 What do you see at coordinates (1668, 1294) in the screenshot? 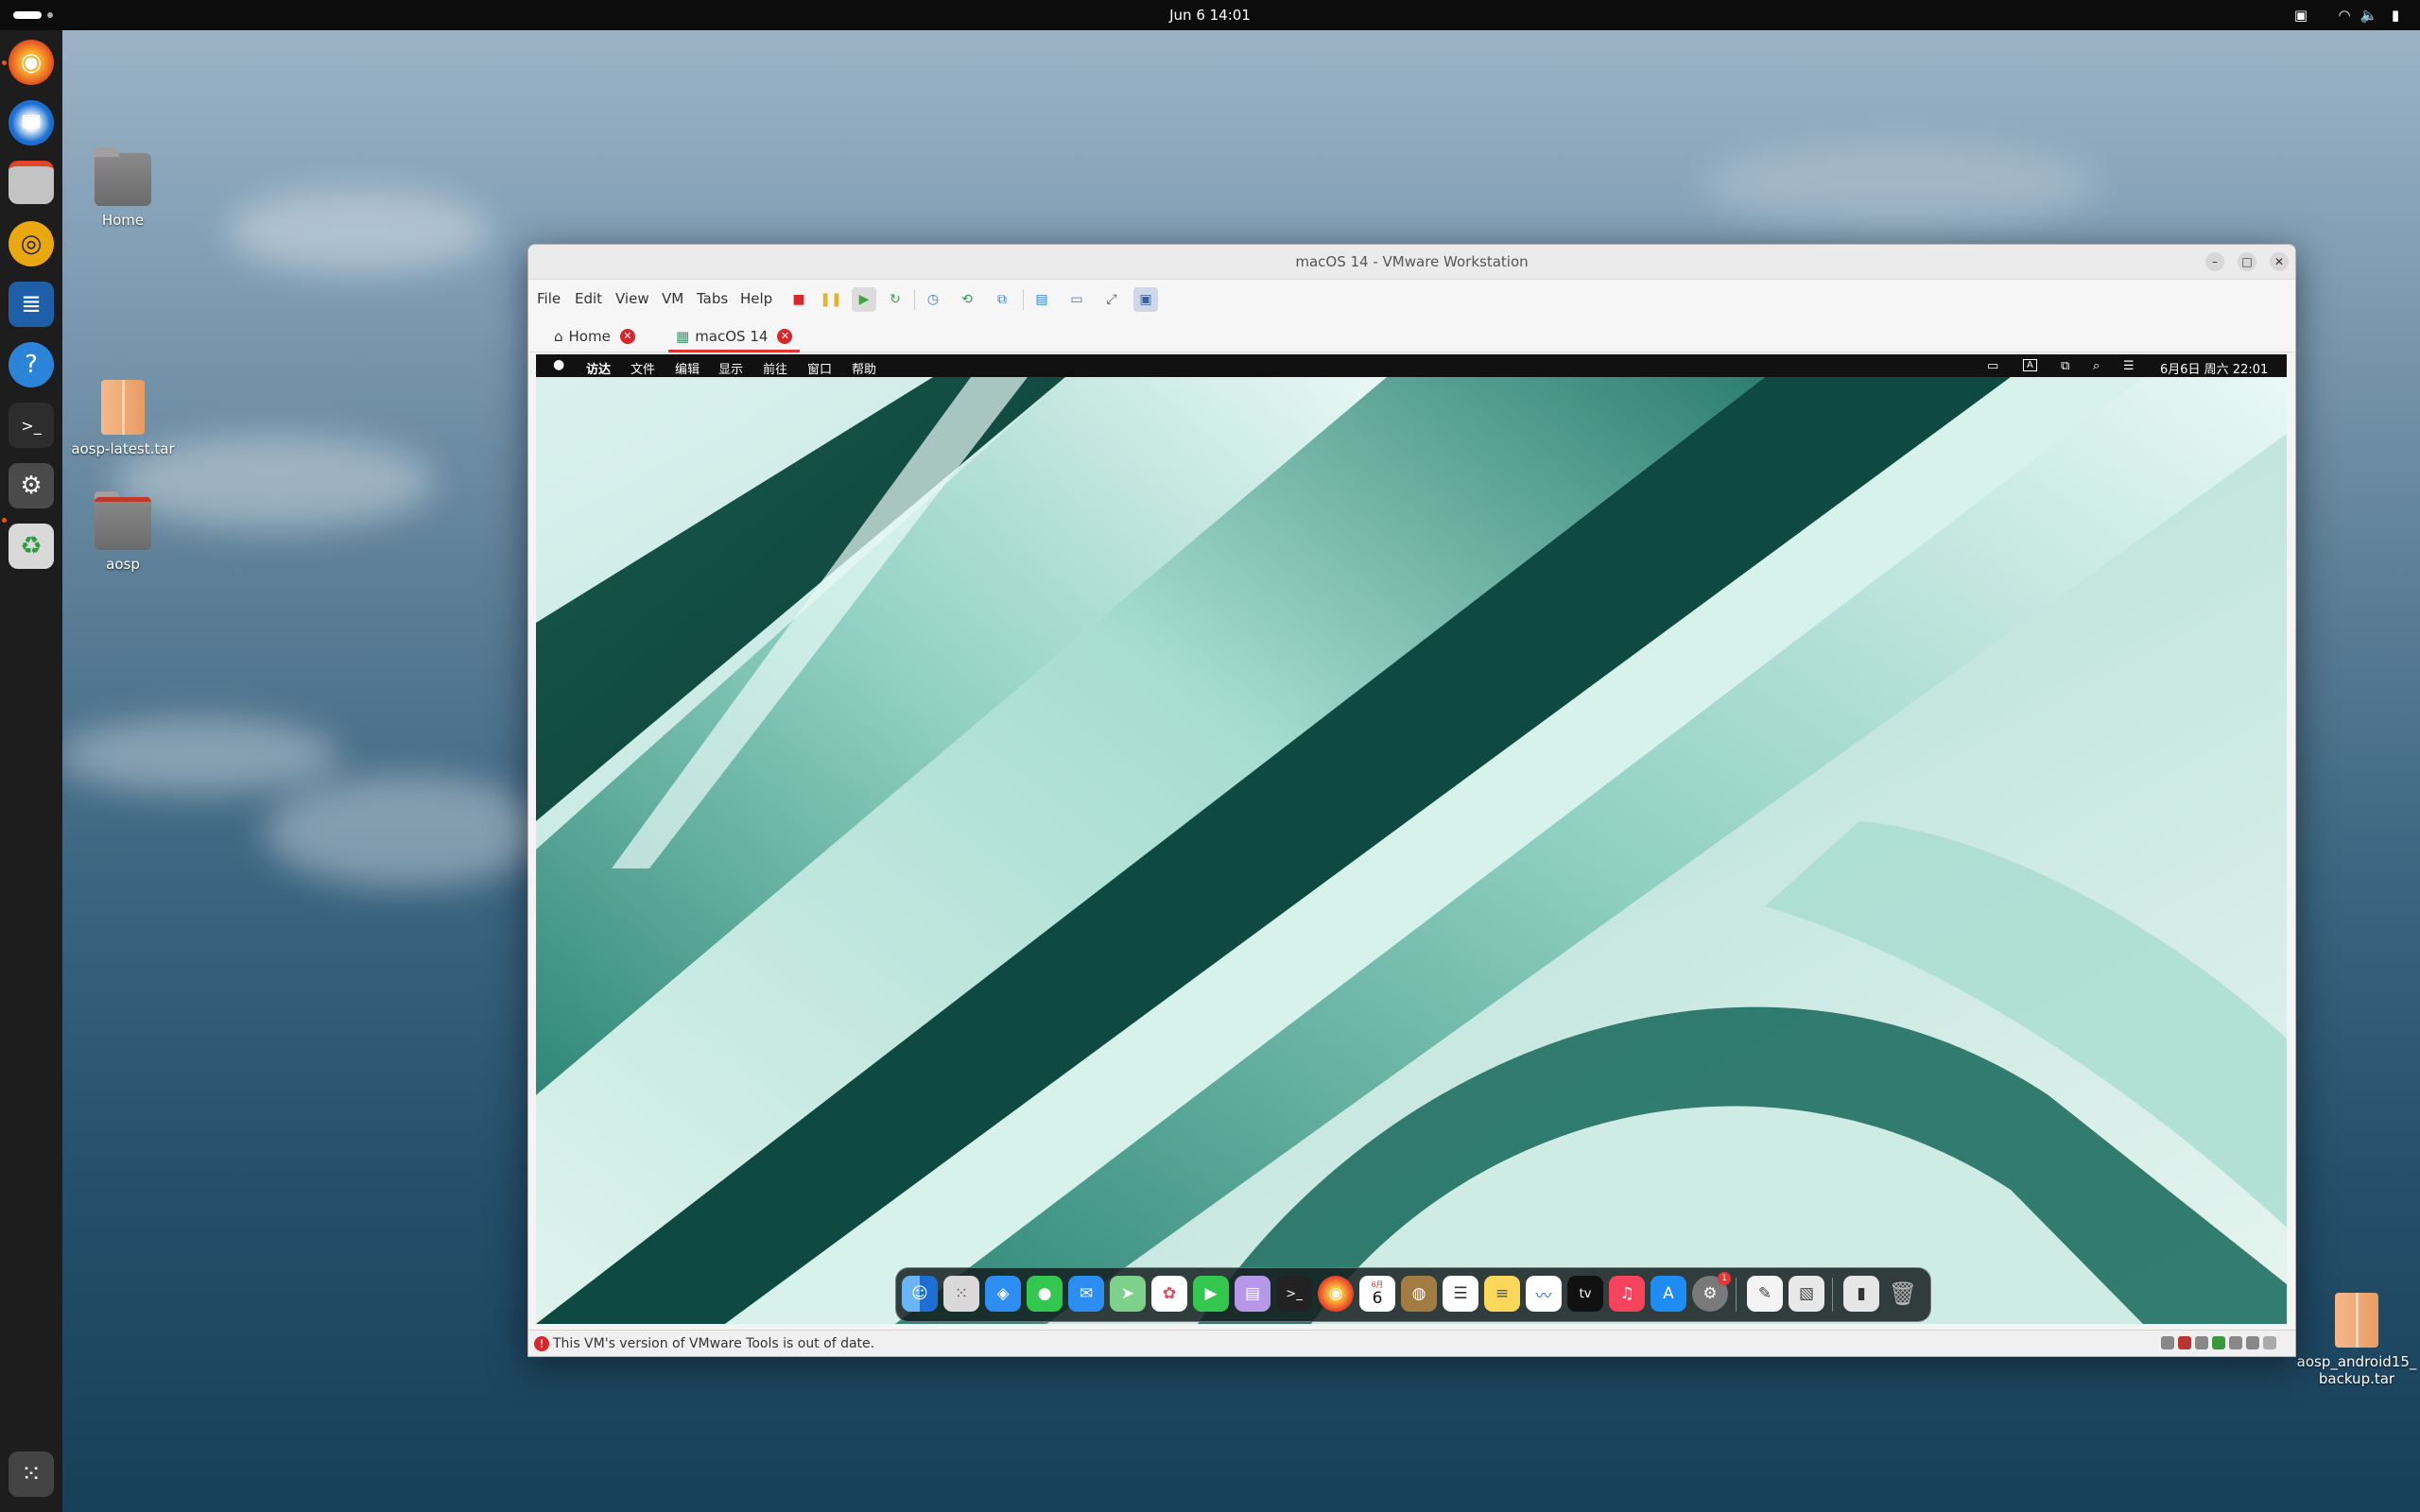
I see `app-store-icon: A` at bounding box center [1668, 1294].